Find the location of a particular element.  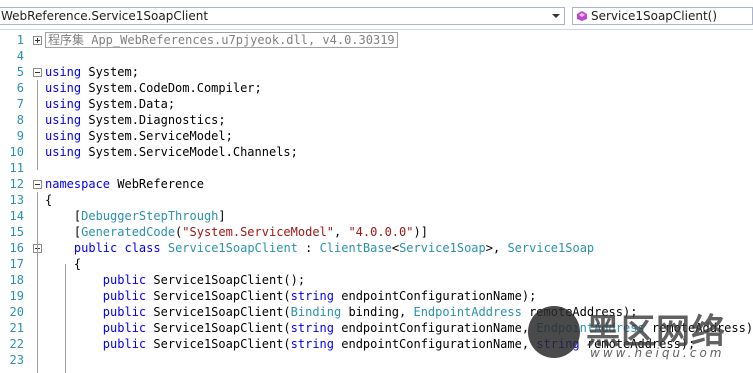

string-token: "System.ServiceModel" is located at coordinates (258, 232).